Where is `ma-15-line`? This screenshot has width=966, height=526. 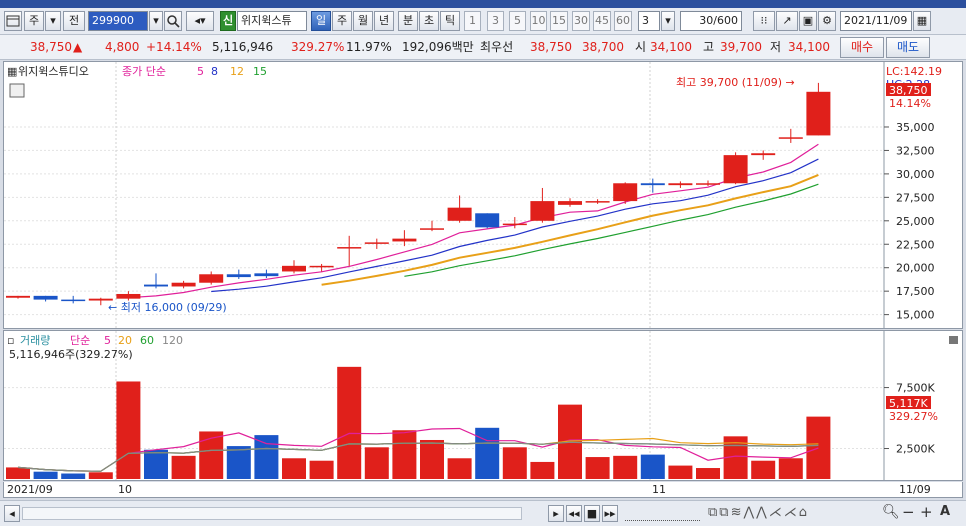
ma-15-line is located at coordinates (611, 230).